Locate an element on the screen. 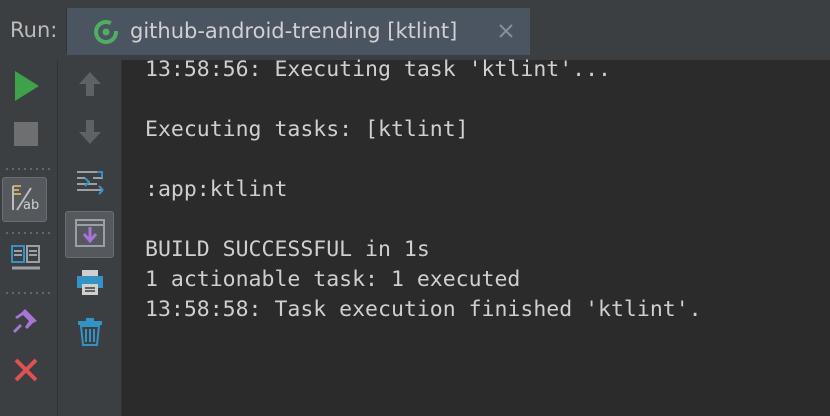 The image size is (830, 416). next-occurrence-button is located at coordinates (90, 134).